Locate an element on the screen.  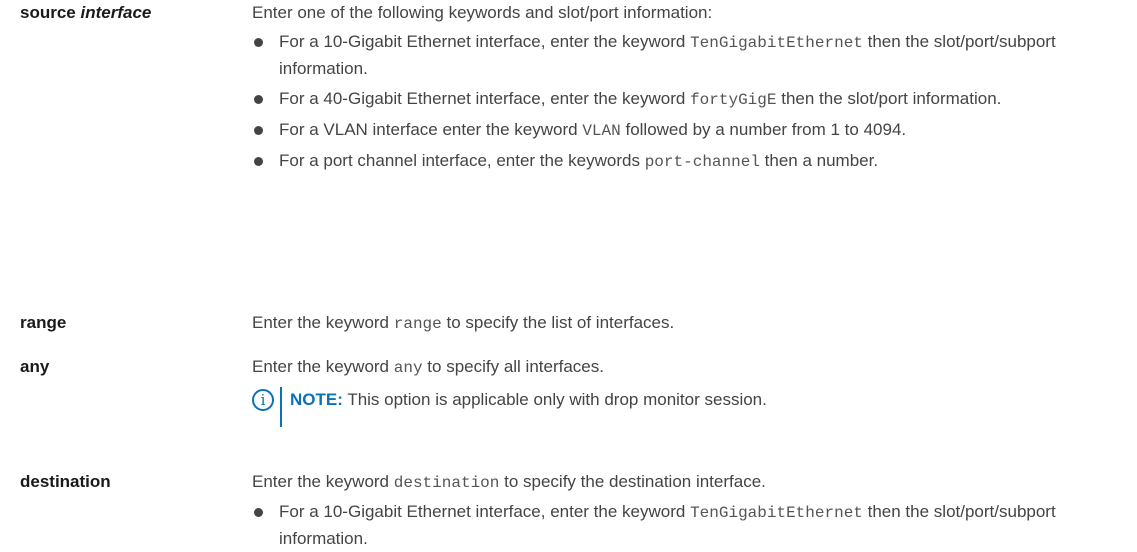
definition-text: to specify the destination interface. is located at coordinates (635, 481).